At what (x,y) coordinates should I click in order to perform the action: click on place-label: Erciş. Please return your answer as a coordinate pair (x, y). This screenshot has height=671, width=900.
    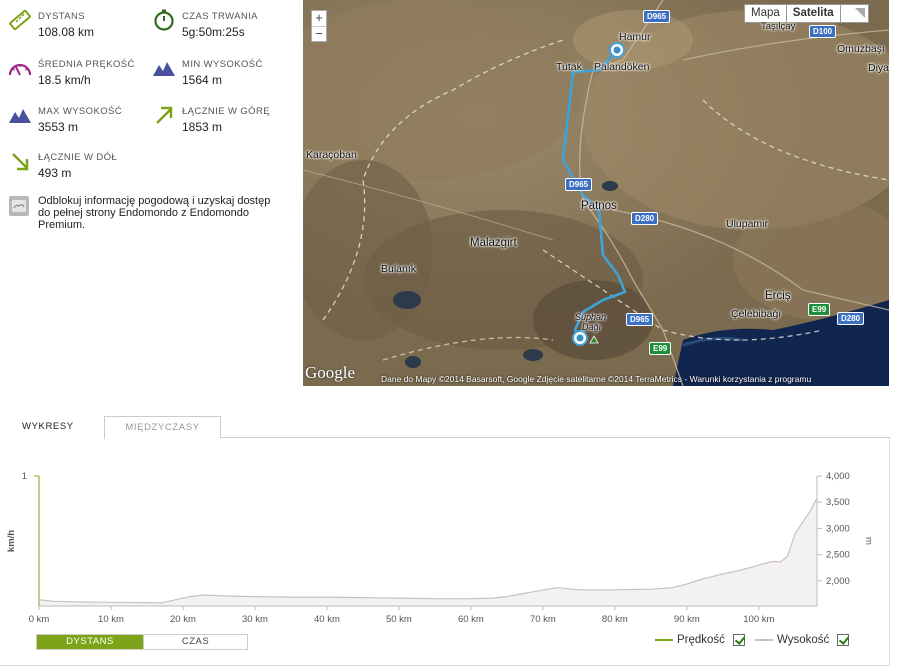
    Looking at the image, I should click on (778, 296).